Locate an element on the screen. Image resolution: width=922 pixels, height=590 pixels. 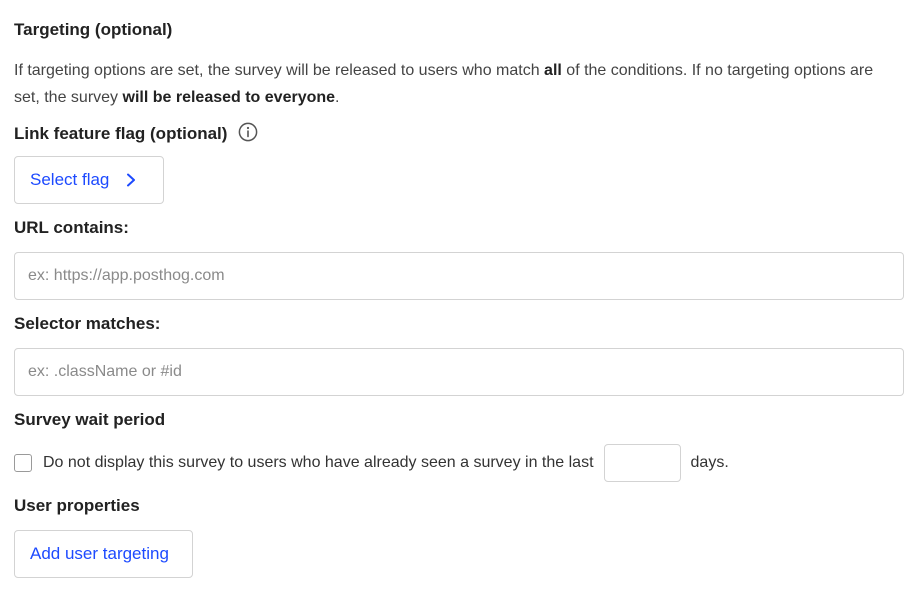
feature-flag-label-text: Link feature flag (optional) is located at coordinates (121, 133).